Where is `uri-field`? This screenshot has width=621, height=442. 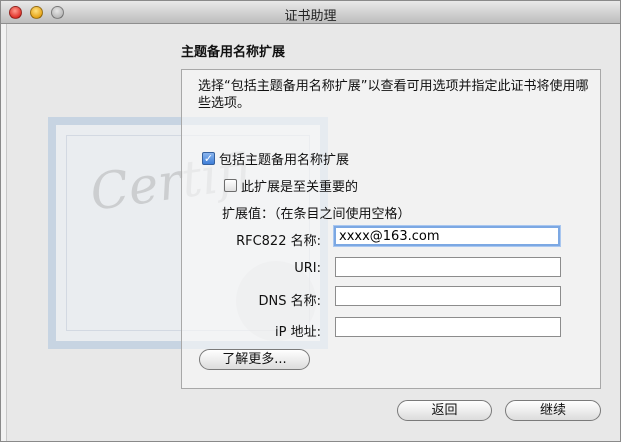
uri-field is located at coordinates (448, 267).